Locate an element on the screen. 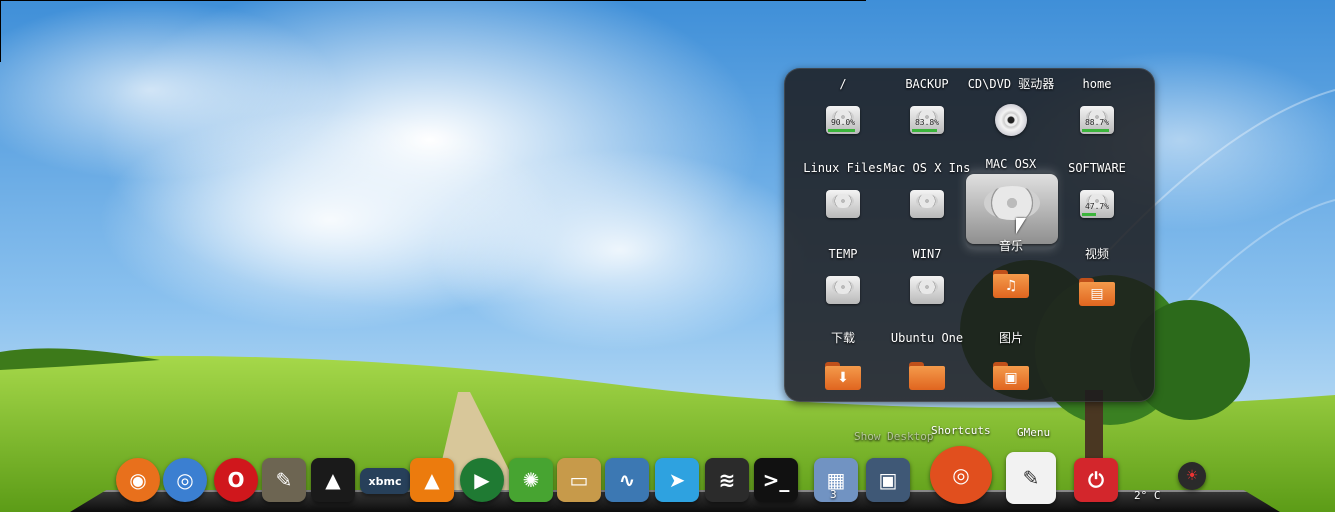  stack-item-图片: 图片 ▣ is located at coordinates (1011, 370).